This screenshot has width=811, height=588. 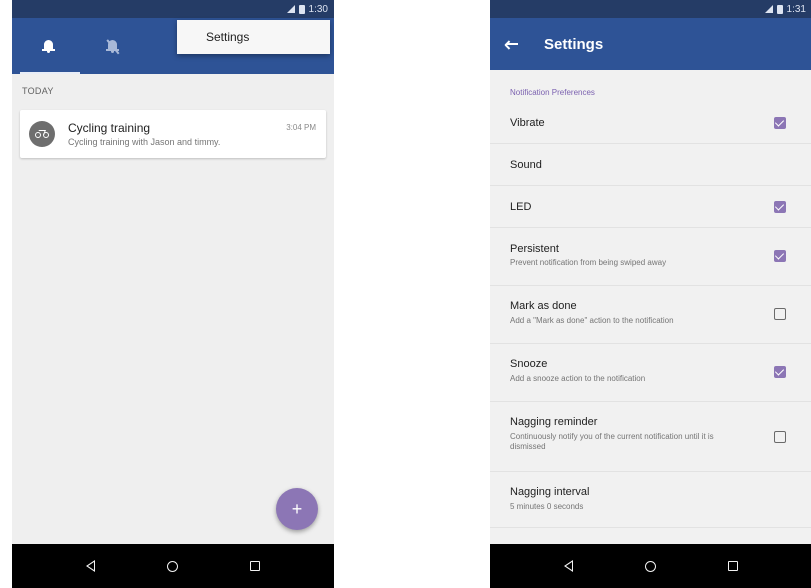 I want to click on pref-sound: Sound, so click(x=650, y=165).